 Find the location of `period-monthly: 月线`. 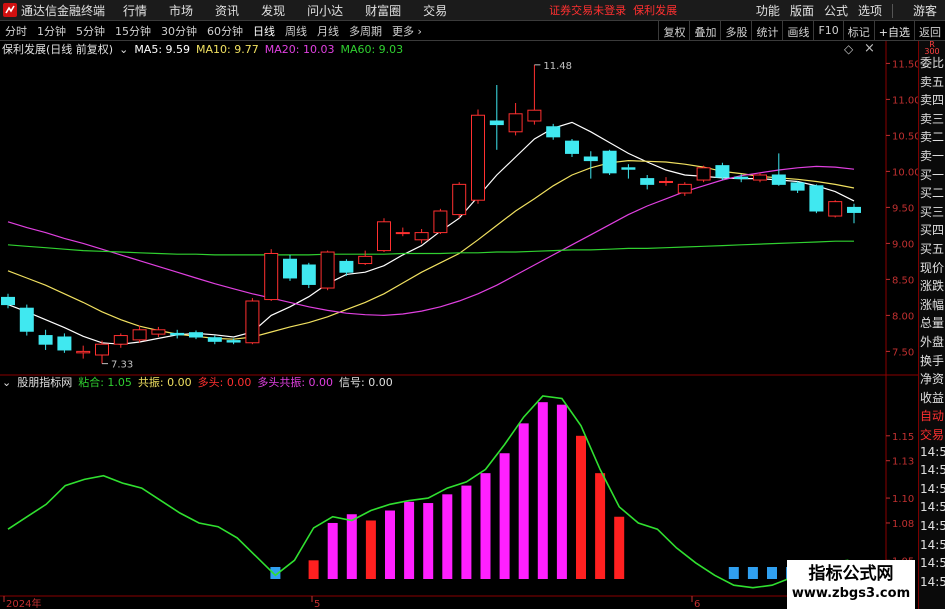

period-monthly: 月线 is located at coordinates (328, 31).